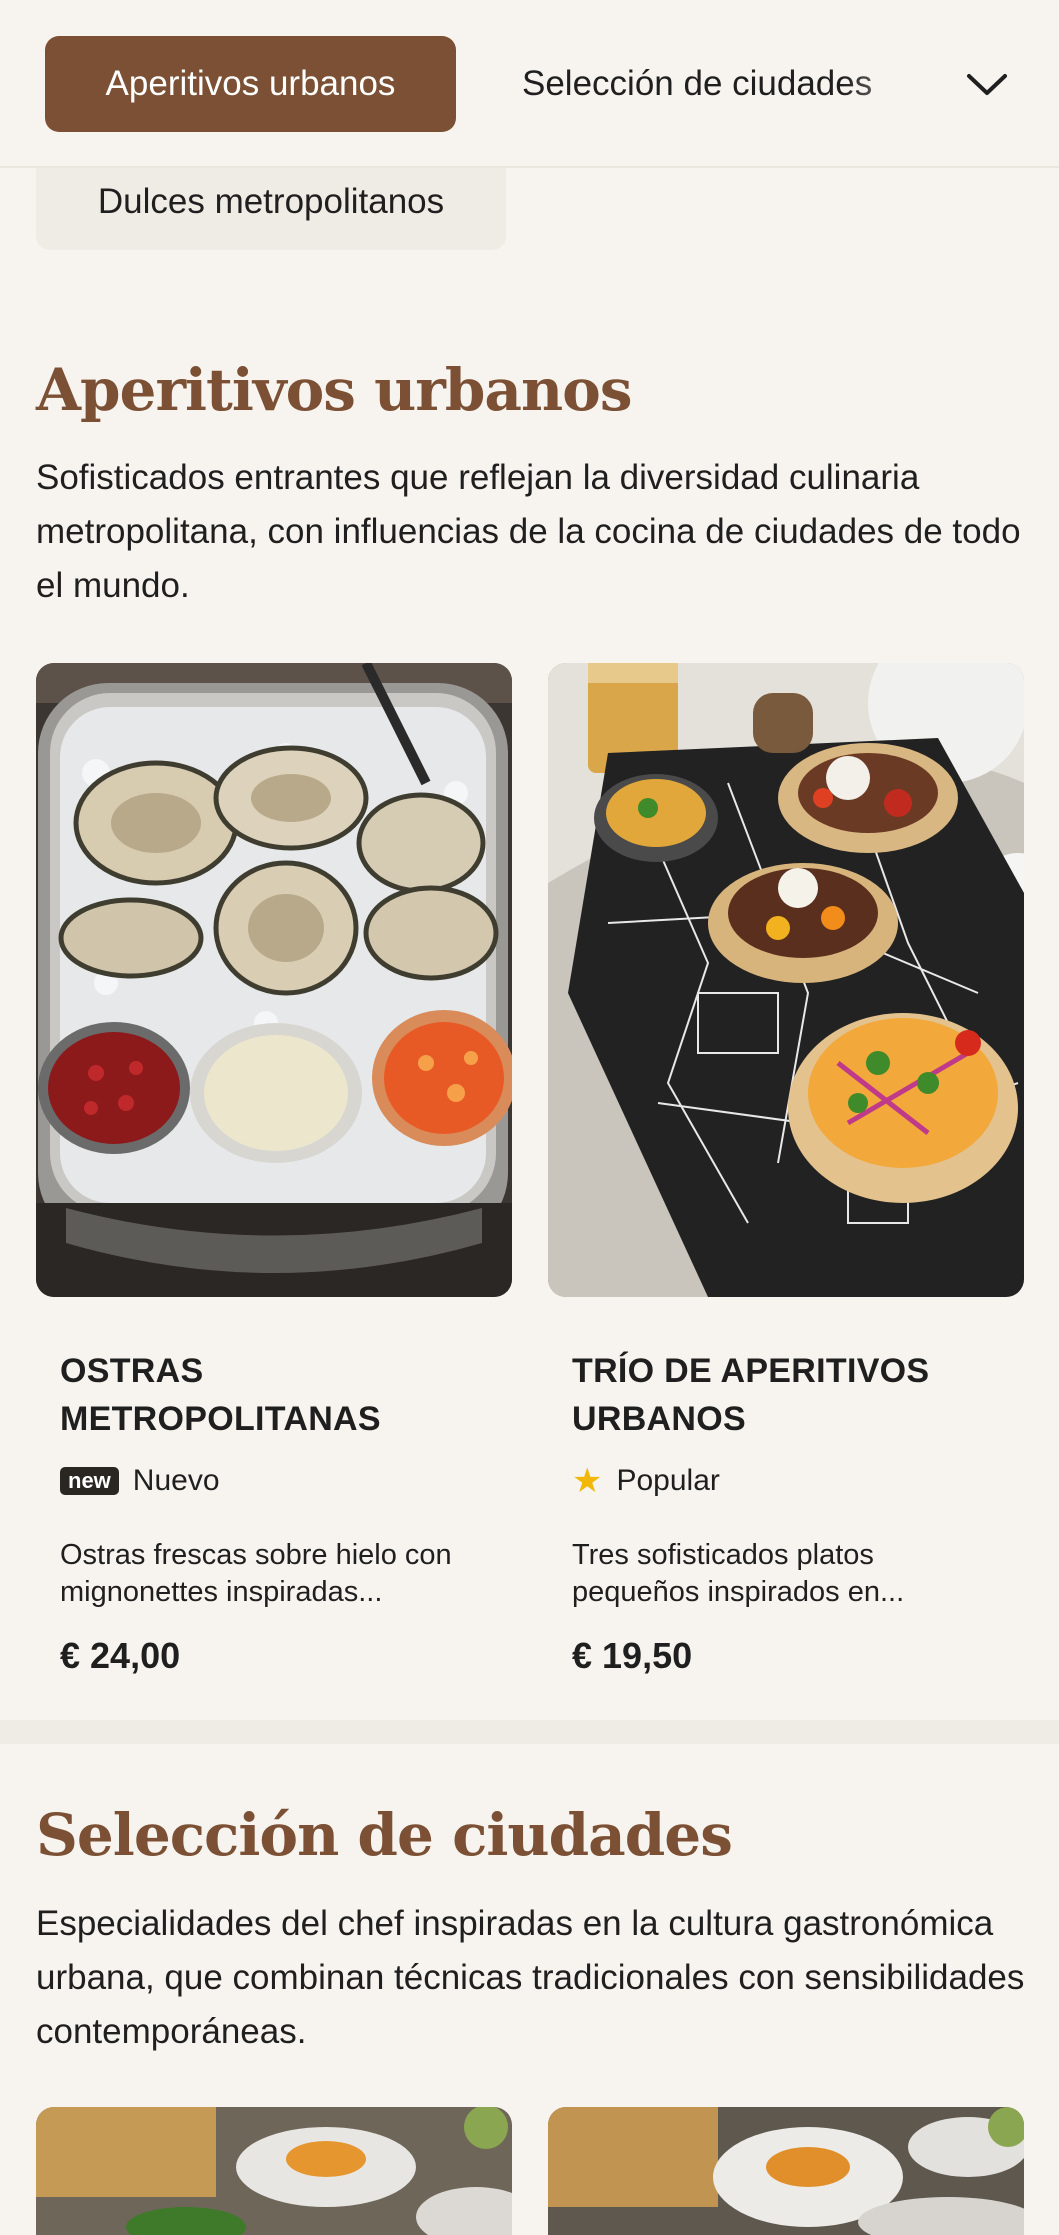  Describe the element at coordinates (220, 1395) in the screenshot. I see `menu-item-title: OSTRAS METROPOLITANAS` at that location.